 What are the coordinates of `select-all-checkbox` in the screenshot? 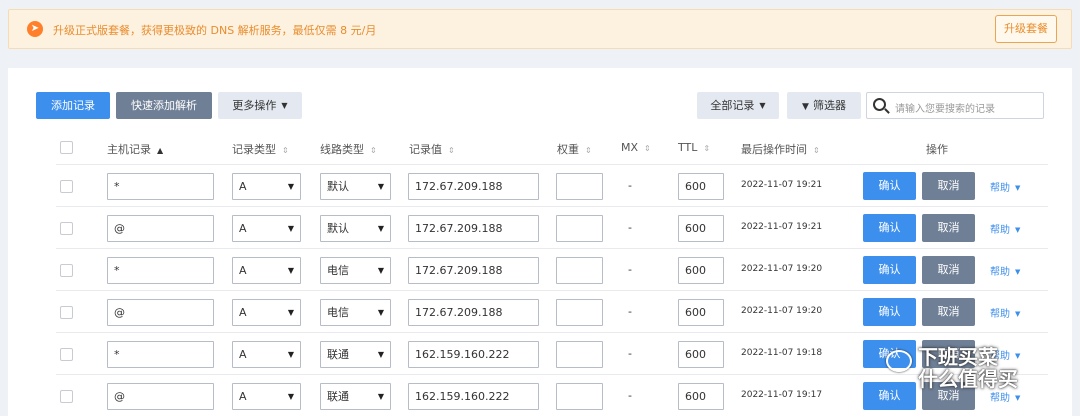 It's located at (66, 147).